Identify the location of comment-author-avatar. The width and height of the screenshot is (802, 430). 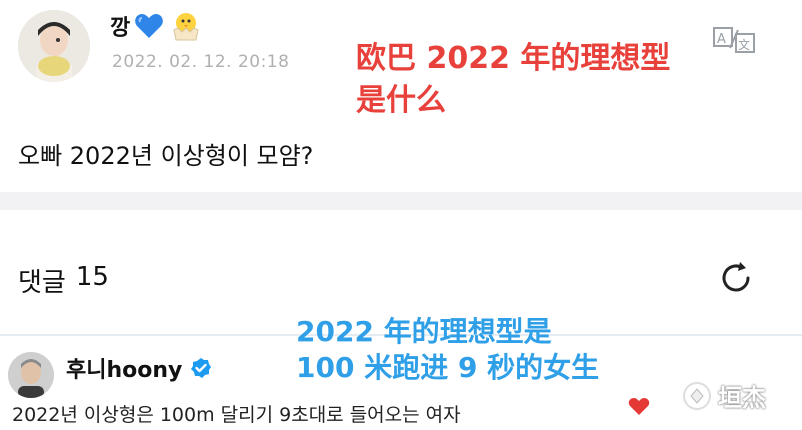
(31, 375).